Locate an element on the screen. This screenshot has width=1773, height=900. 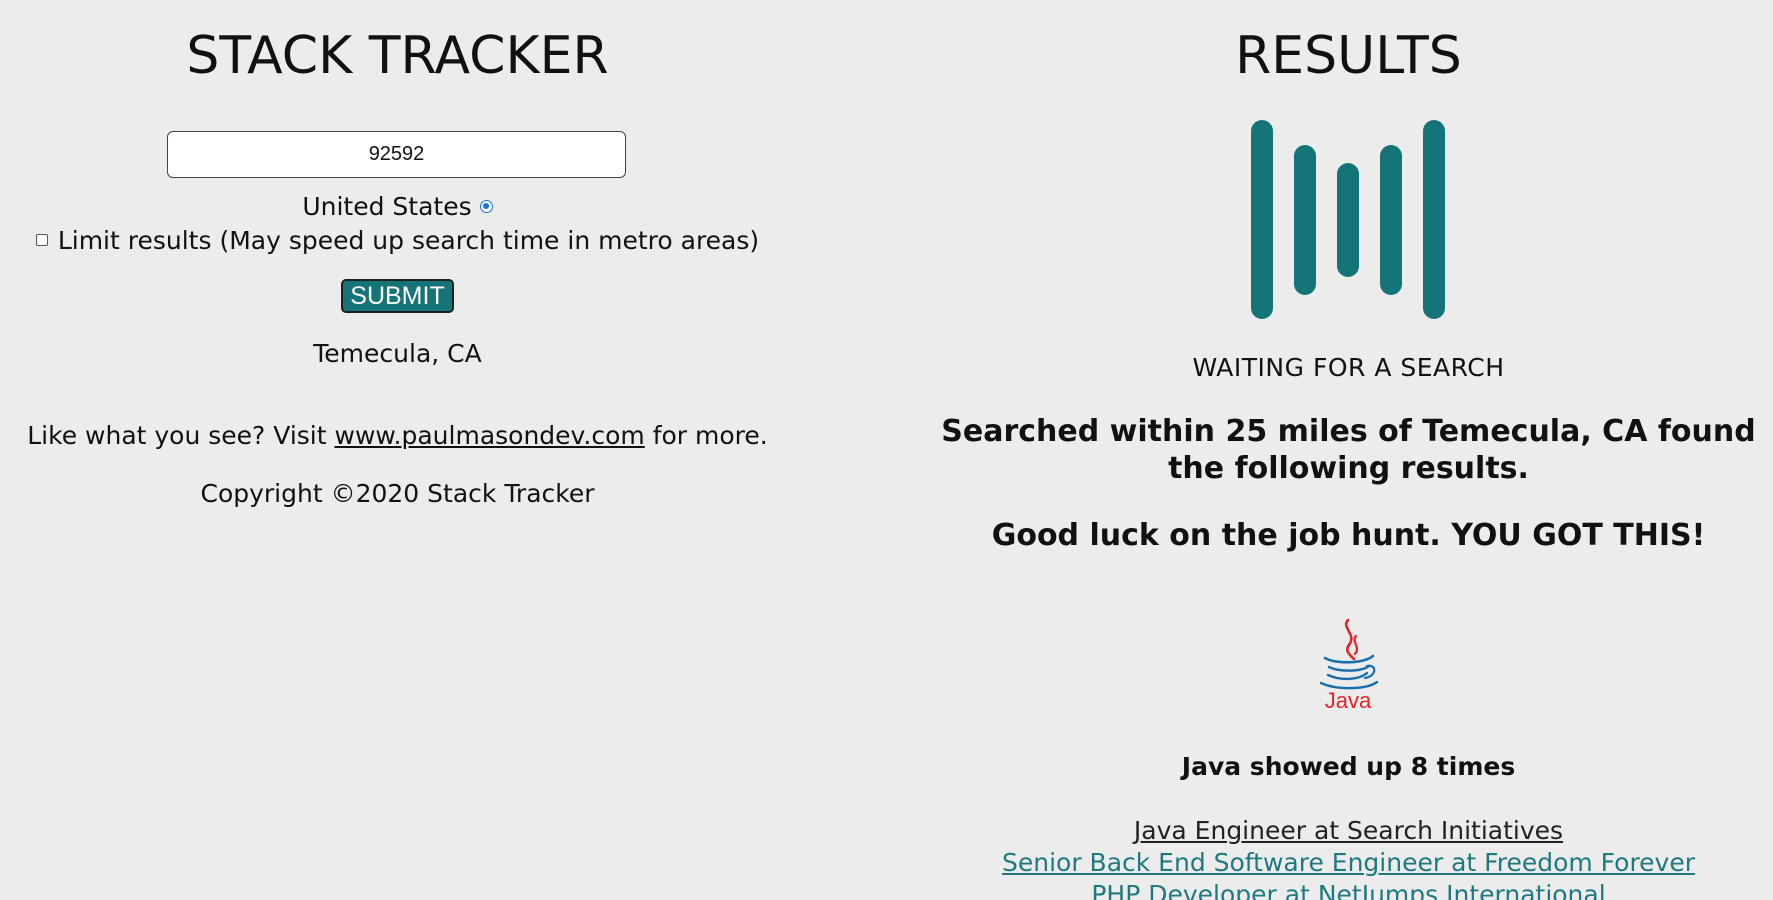
java-logo-text: Java is located at coordinates (1348, 700).